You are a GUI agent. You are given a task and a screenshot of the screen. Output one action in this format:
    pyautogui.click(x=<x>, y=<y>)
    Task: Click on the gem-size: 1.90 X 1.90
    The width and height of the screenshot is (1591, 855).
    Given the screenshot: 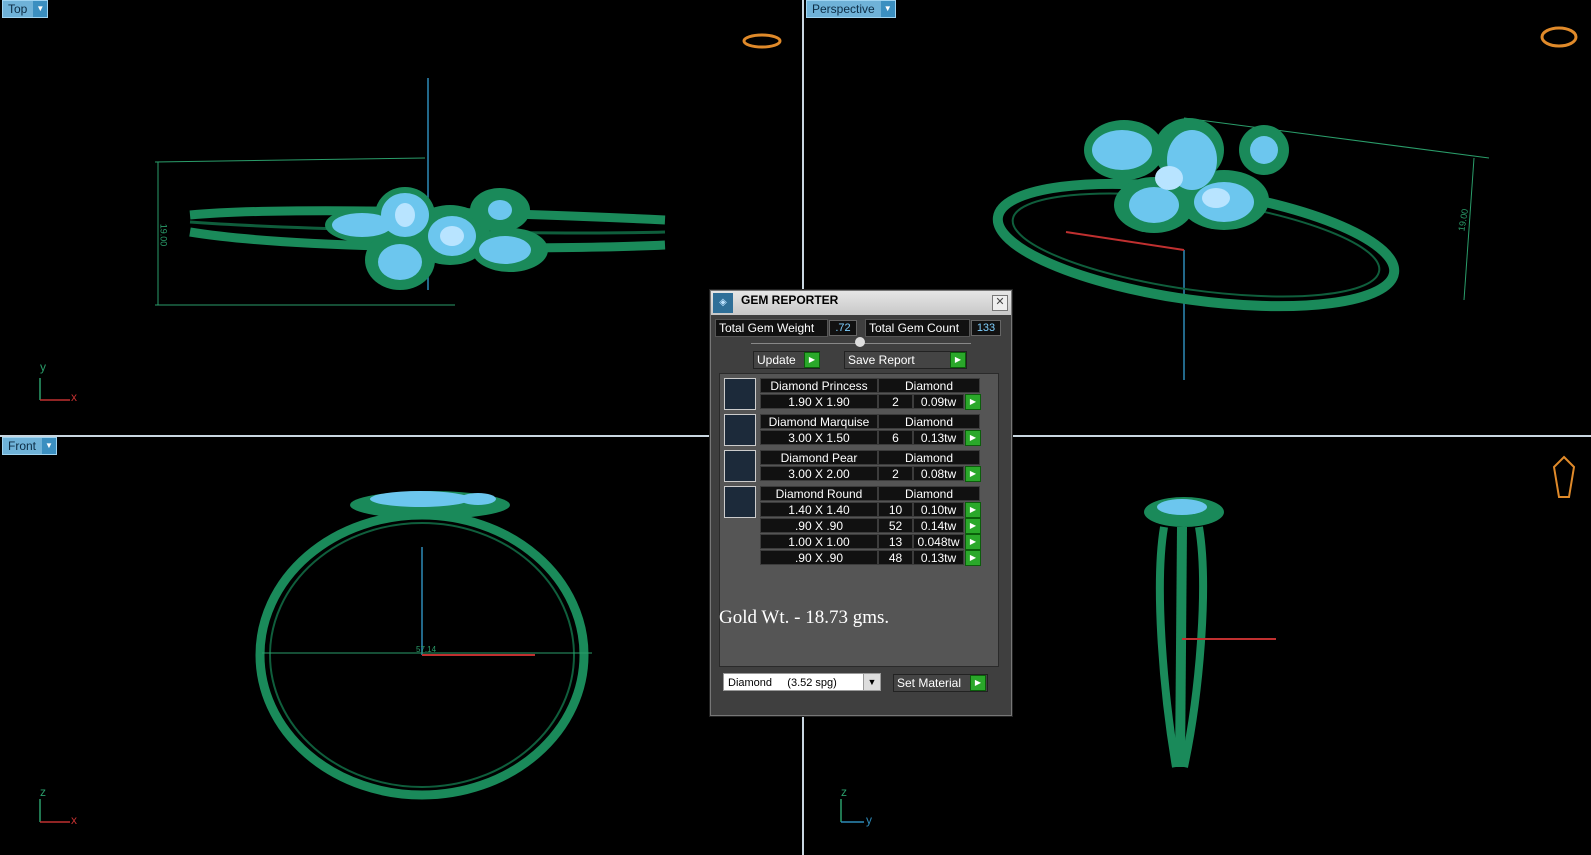 What is the action you would take?
    pyautogui.click(x=819, y=401)
    